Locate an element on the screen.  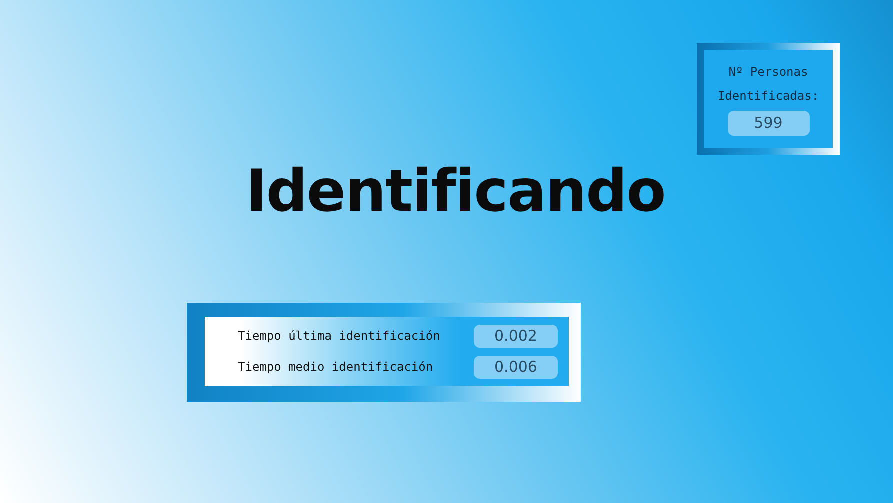
timing-value: 0.006 is located at coordinates (516, 367).